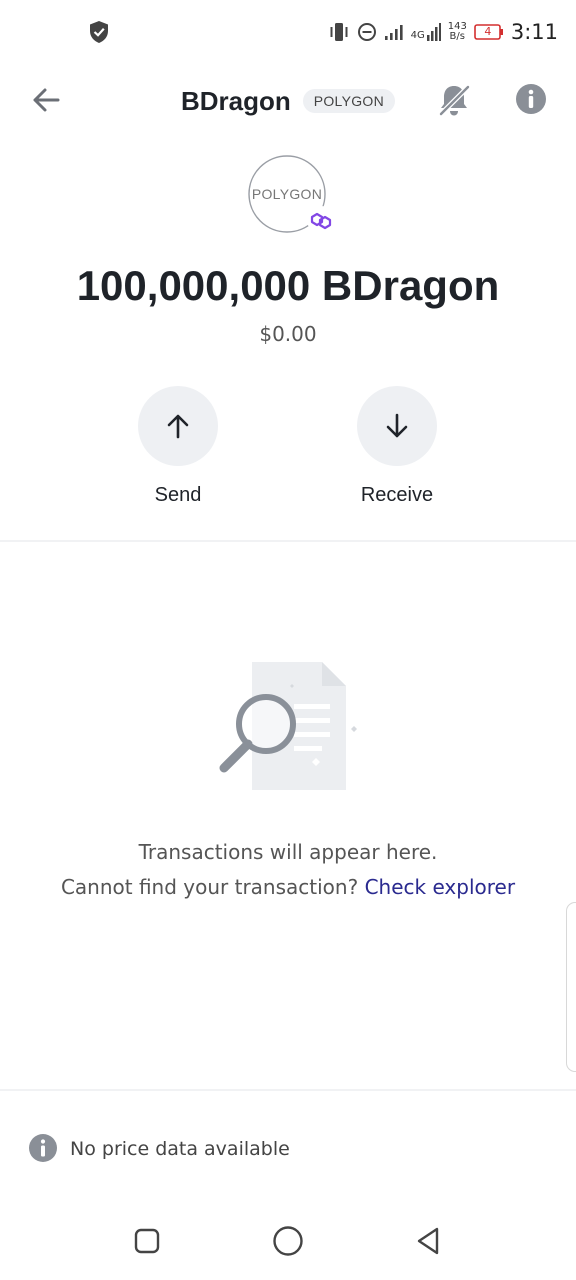 The image size is (576, 1280). Describe the element at coordinates (178, 495) in the screenshot. I see `send-label: Send` at that location.